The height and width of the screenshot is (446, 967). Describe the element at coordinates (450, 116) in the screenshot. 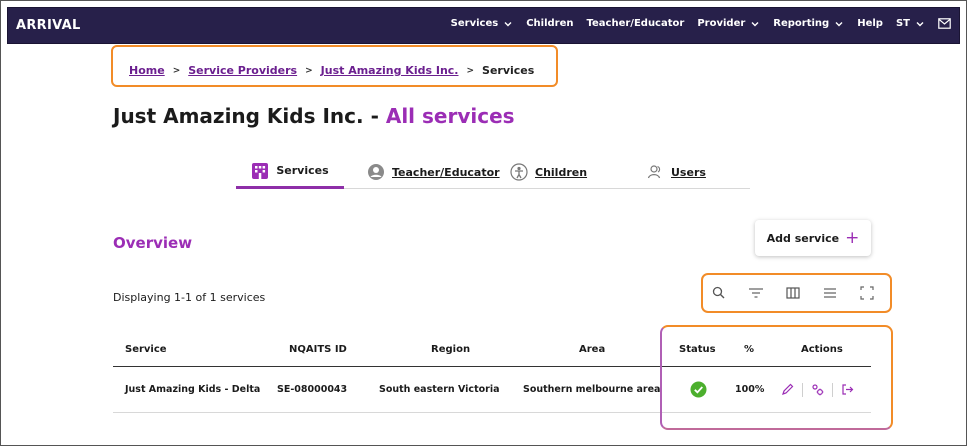

I see `page-title-accent: All services` at that location.